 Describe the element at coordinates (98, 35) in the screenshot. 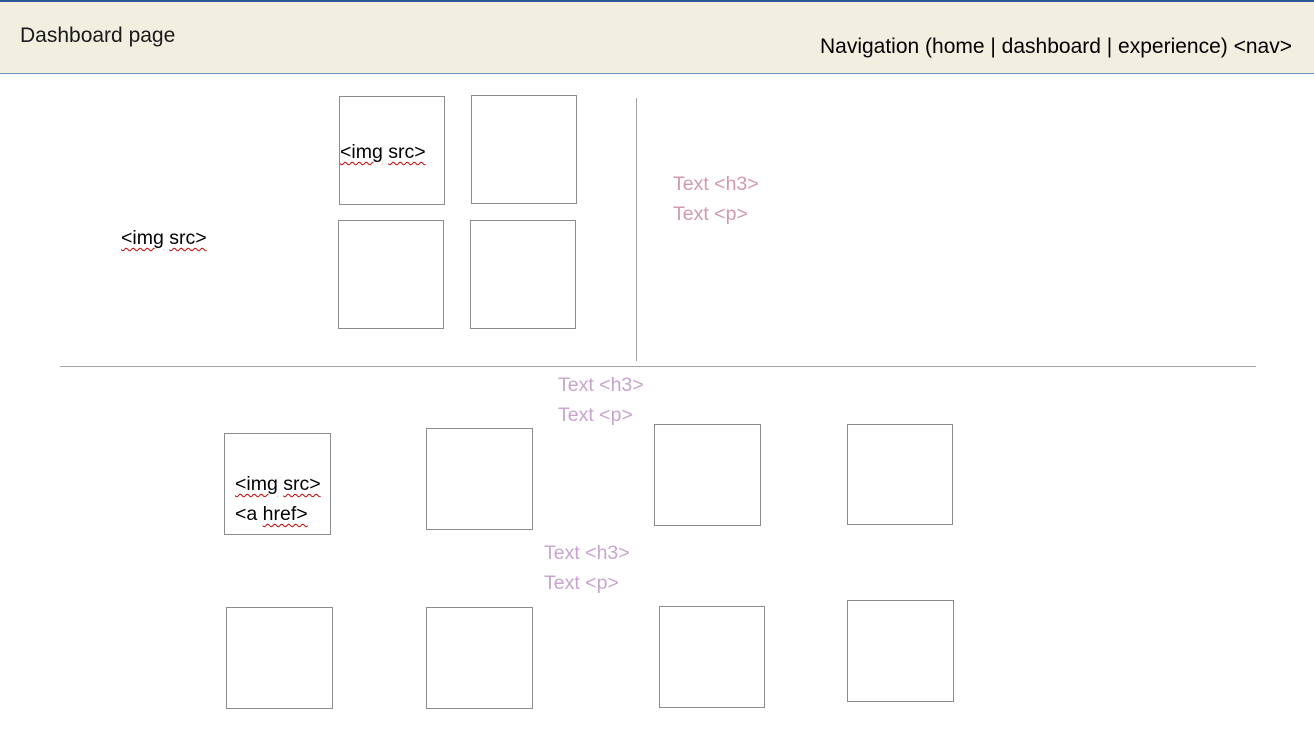

I see `page-title: Dashboard page` at that location.